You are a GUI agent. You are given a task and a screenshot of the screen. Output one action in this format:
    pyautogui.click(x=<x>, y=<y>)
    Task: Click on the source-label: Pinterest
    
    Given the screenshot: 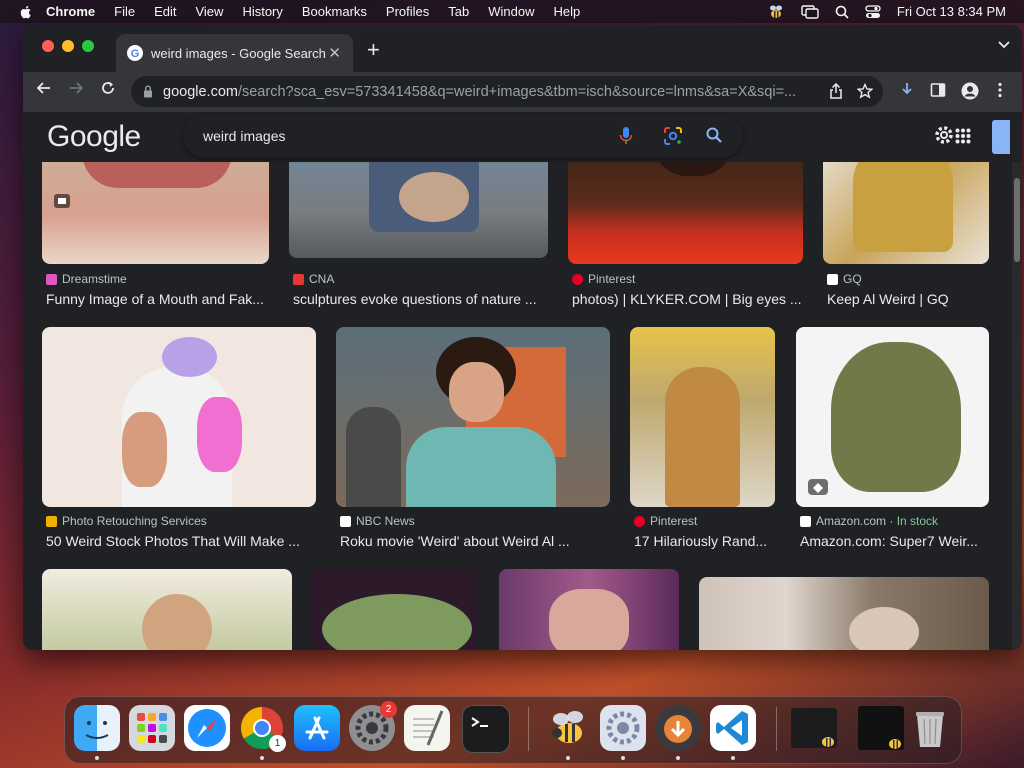 What is the action you would take?
    pyautogui.click(x=674, y=521)
    